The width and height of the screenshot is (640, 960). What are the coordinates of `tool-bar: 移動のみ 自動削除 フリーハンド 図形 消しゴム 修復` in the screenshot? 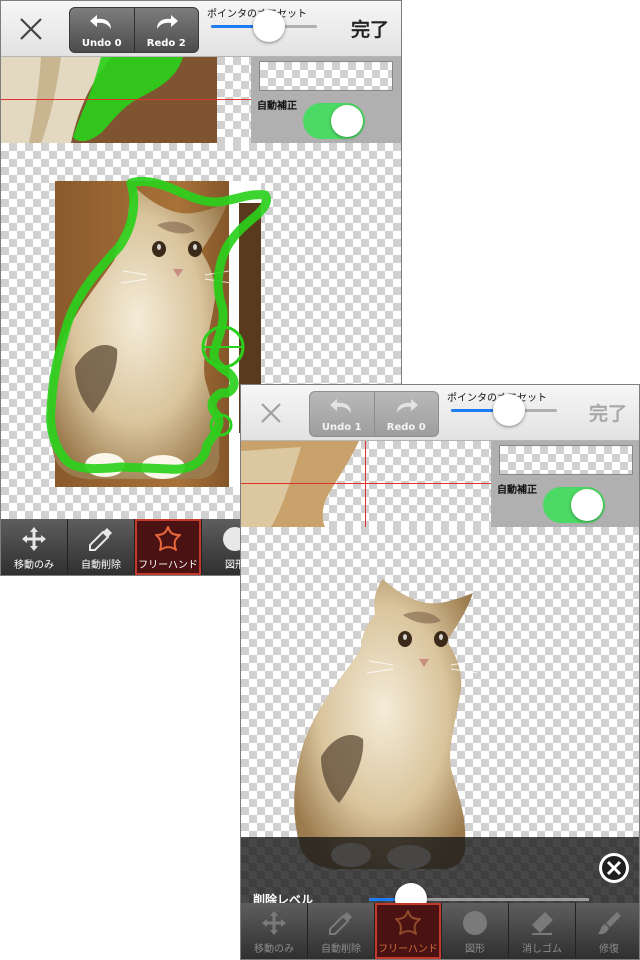 It's located at (440, 931).